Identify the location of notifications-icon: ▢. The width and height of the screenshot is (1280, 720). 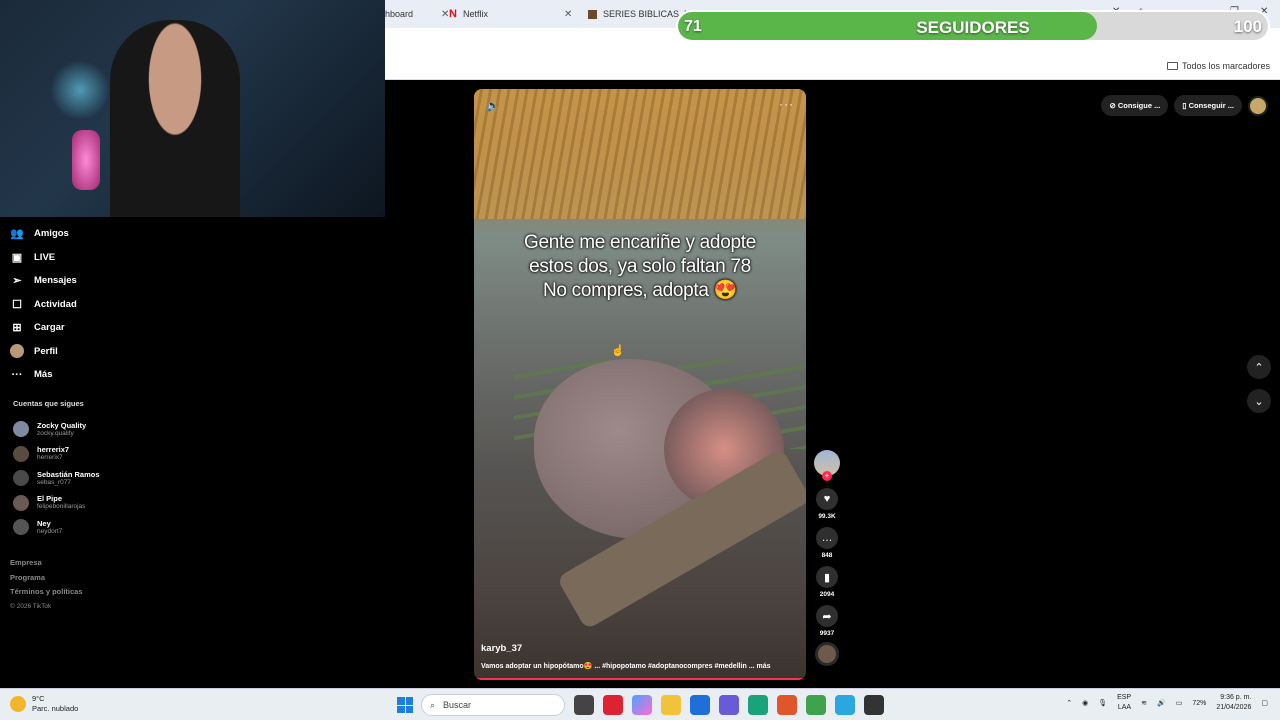
(1264, 703).